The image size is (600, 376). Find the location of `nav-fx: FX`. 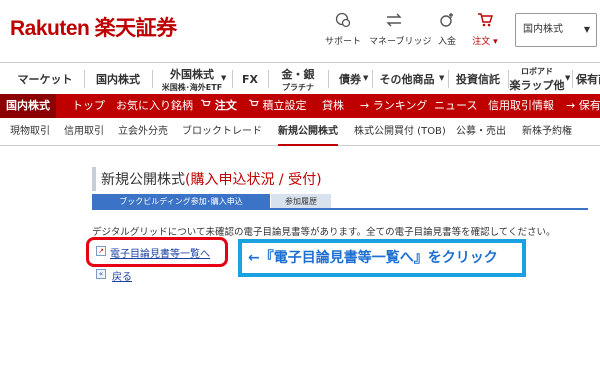

nav-fx: FX is located at coordinates (250, 79).